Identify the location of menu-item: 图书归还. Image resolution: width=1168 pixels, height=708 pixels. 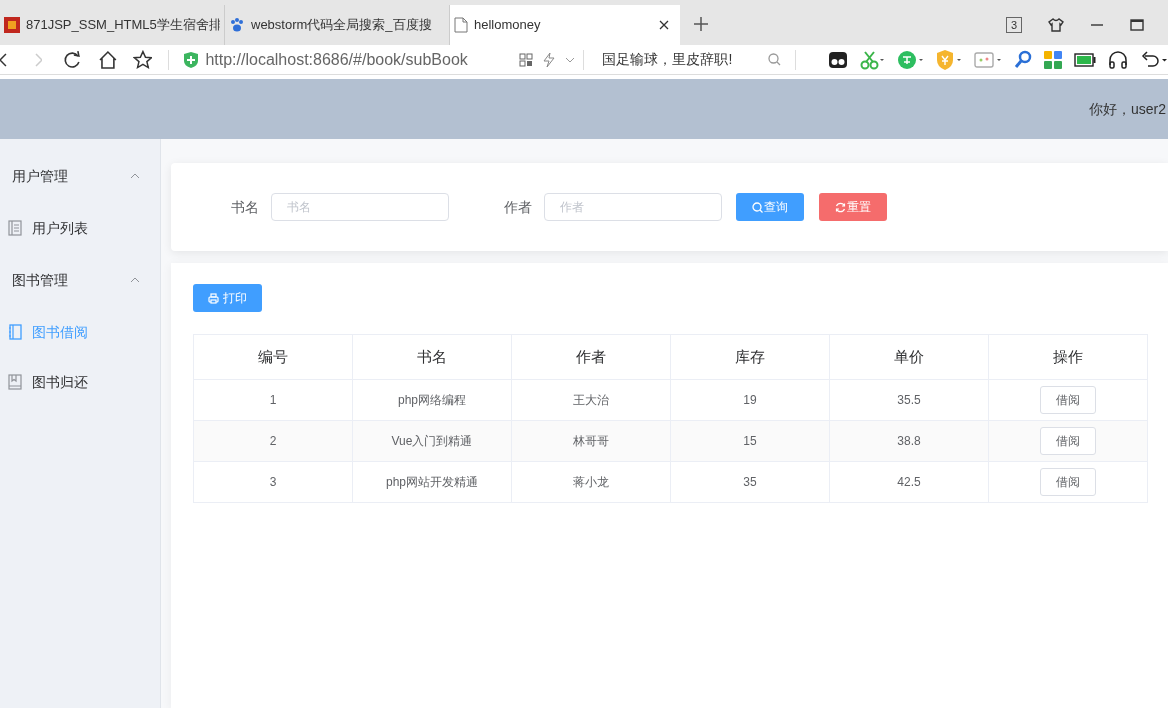
(80, 382).